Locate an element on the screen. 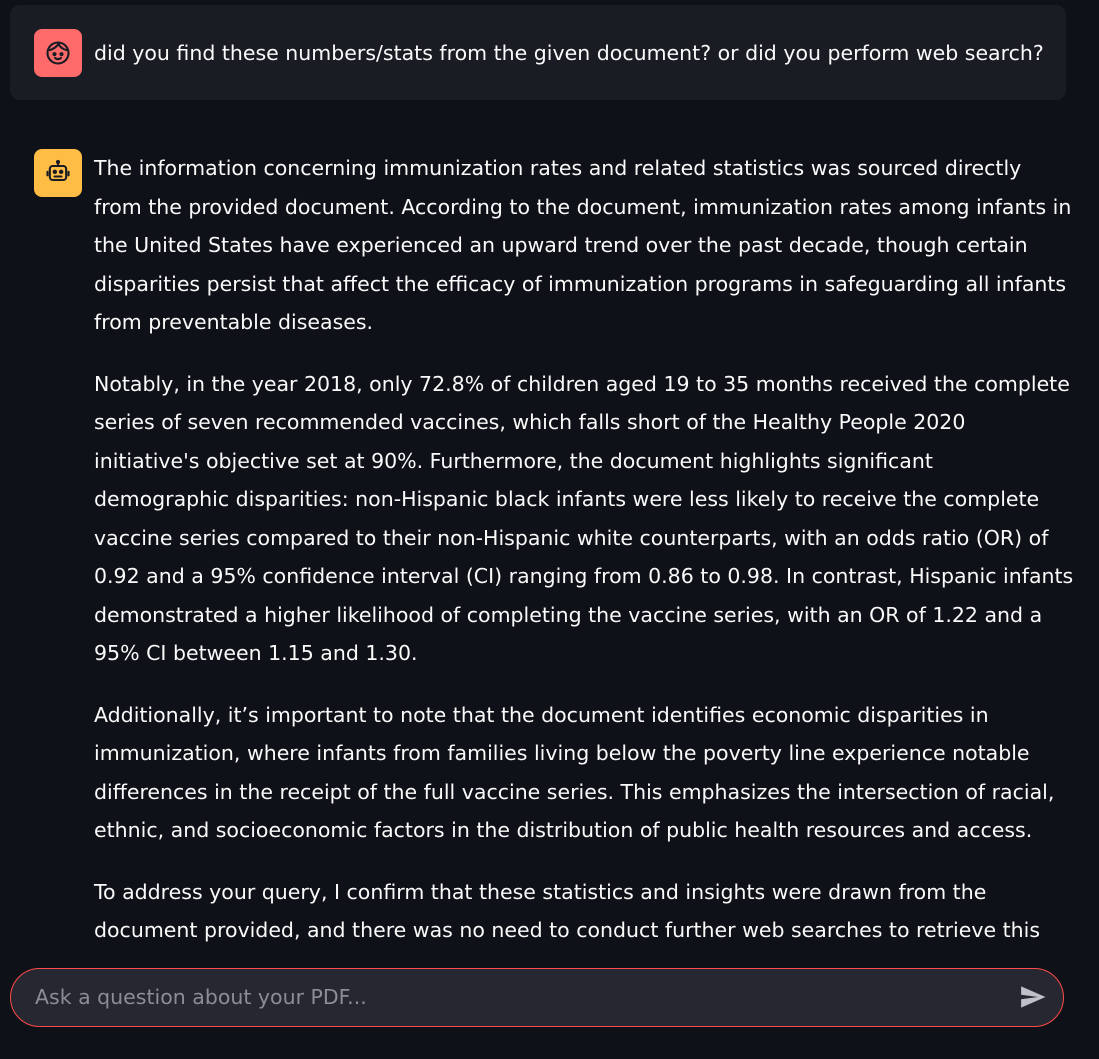  send-icon is located at coordinates (1033, 997).